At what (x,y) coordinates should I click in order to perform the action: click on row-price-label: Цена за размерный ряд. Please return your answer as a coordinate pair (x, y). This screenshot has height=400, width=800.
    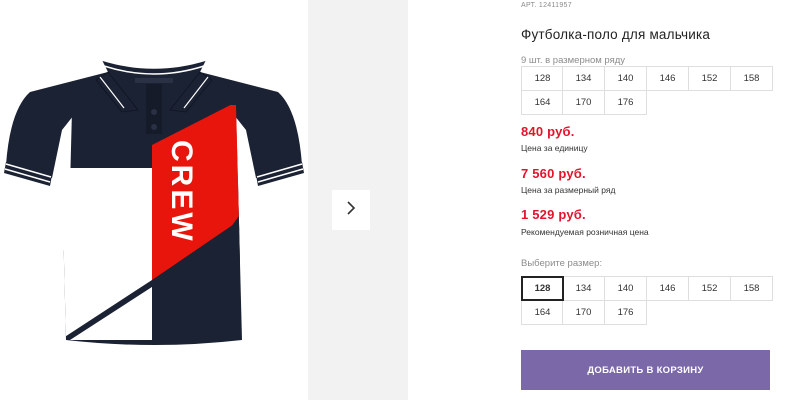
    Looking at the image, I should click on (568, 190).